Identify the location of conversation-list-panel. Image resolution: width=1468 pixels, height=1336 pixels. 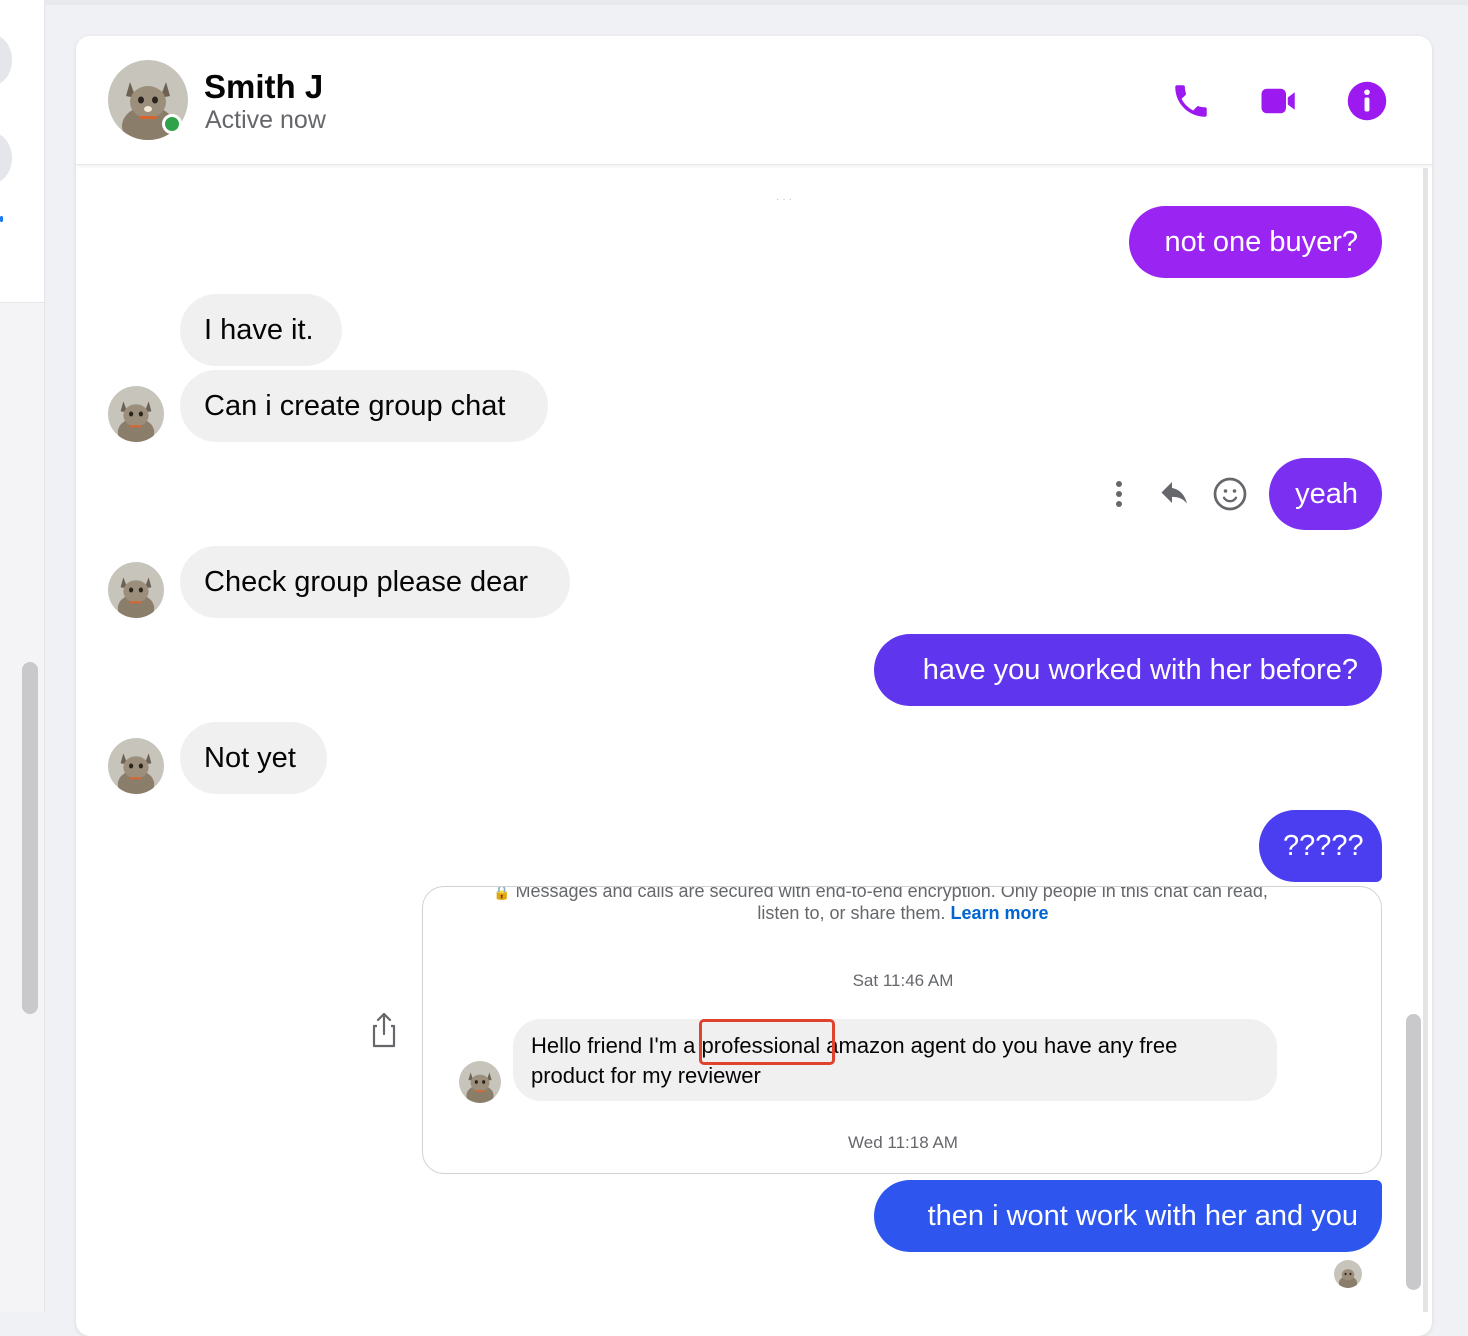
(22, 151).